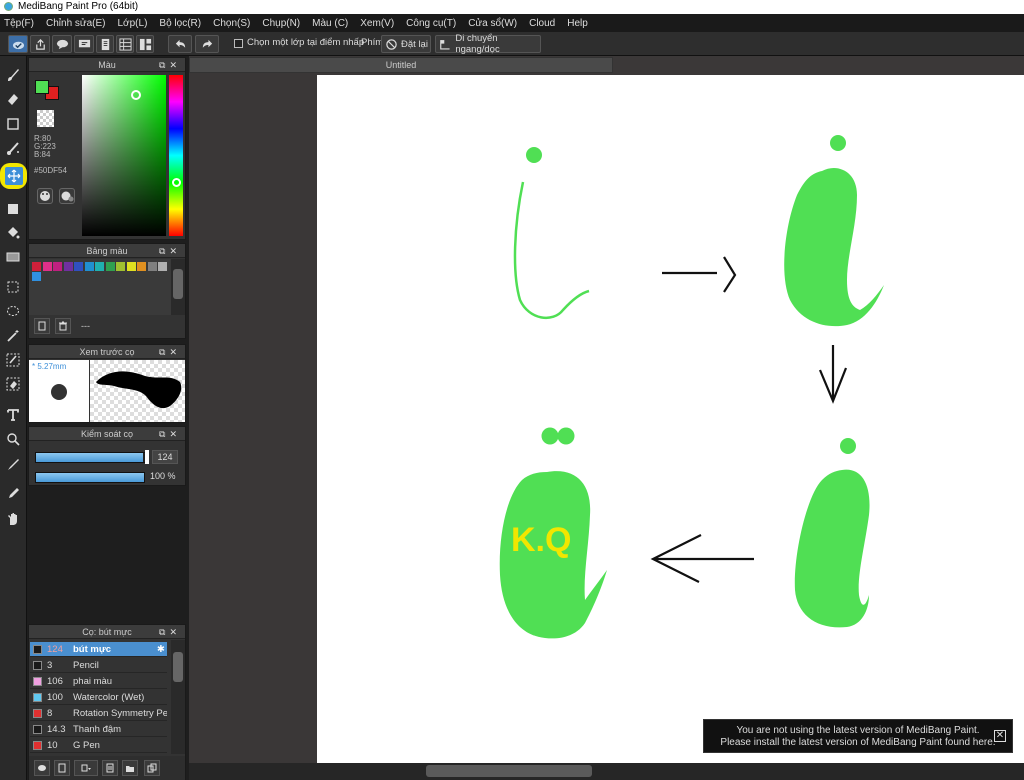  What do you see at coordinates (45, 196) in the screenshot?
I see `color-wheel-button` at bounding box center [45, 196].